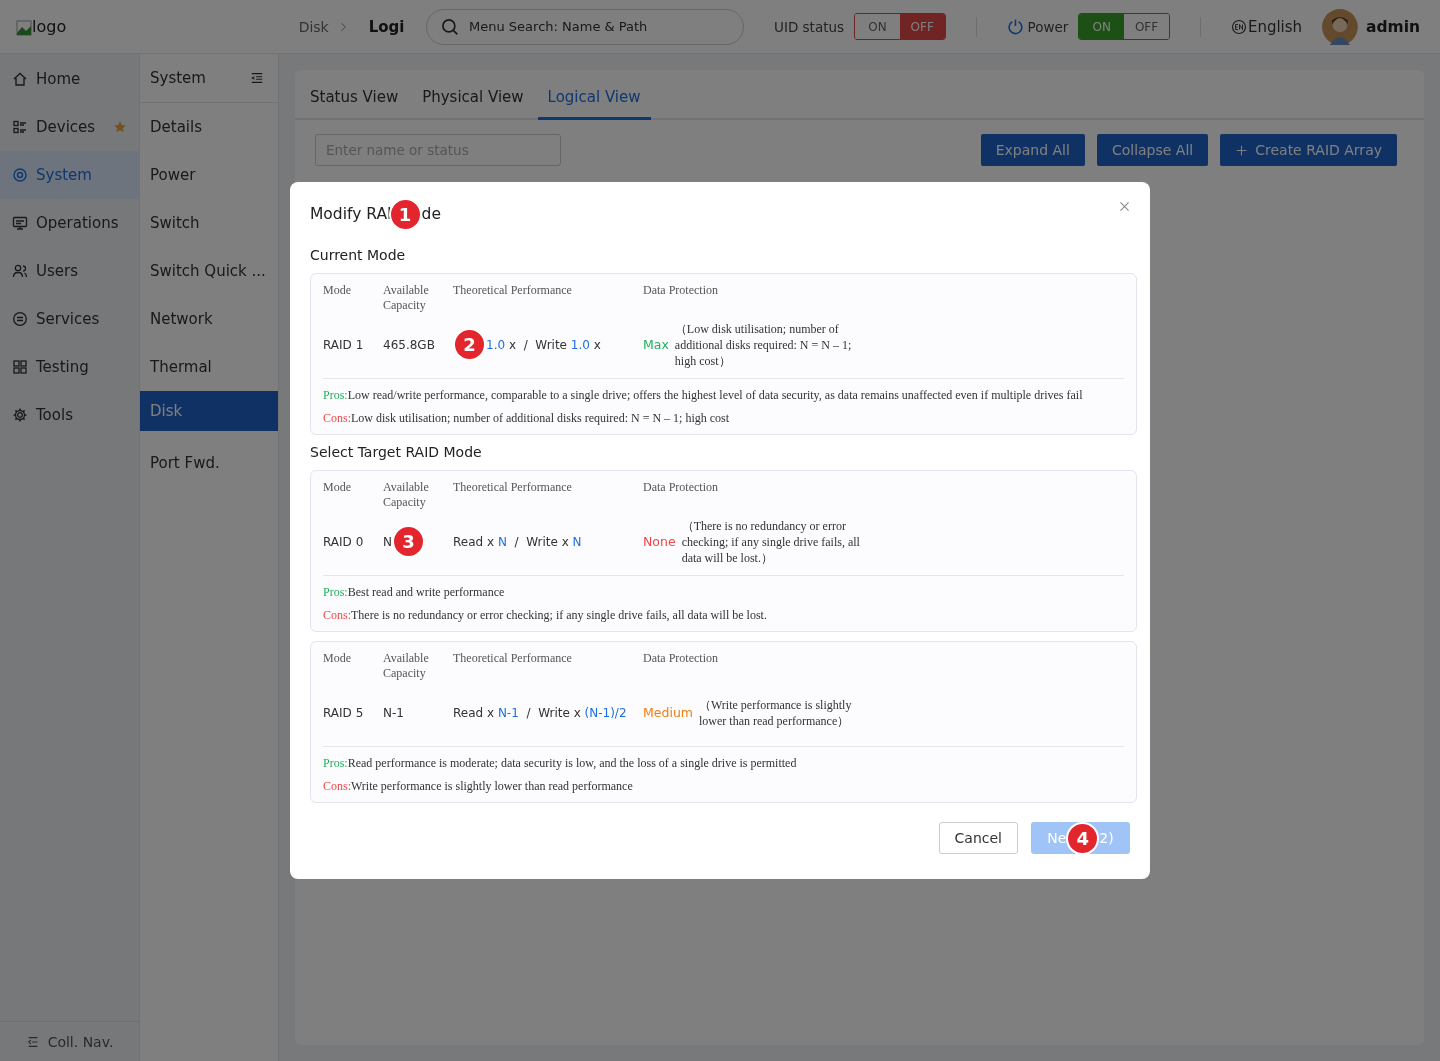  What do you see at coordinates (69, 1041) in the screenshot?
I see `collapse-nav-button: Coll. Nav.` at bounding box center [69, 1041].